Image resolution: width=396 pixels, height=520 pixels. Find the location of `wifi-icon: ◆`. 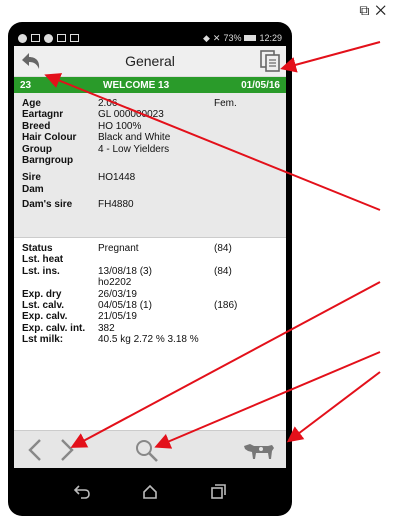

wifi-icon: ◆ is located at coordinates (206, 37).